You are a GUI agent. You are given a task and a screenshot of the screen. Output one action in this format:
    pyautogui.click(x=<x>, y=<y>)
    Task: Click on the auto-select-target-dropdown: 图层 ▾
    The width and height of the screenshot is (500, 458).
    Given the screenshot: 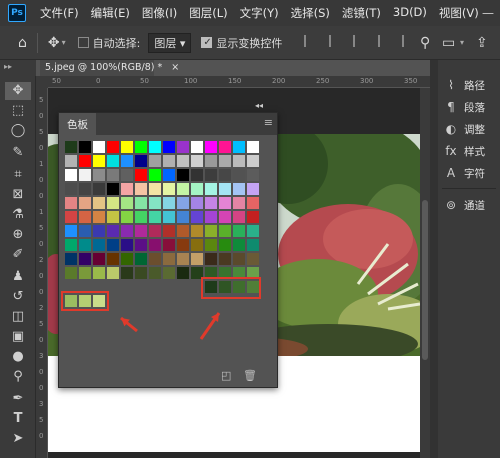 What is the action you would take?
    pyautogui.click(x=170, y=42)
    